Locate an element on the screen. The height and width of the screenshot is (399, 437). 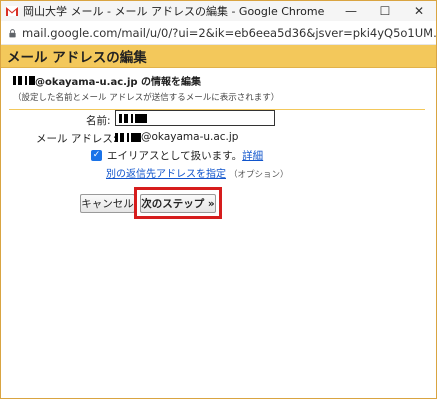
red-highlight-box is located at coordinates (178, 203).